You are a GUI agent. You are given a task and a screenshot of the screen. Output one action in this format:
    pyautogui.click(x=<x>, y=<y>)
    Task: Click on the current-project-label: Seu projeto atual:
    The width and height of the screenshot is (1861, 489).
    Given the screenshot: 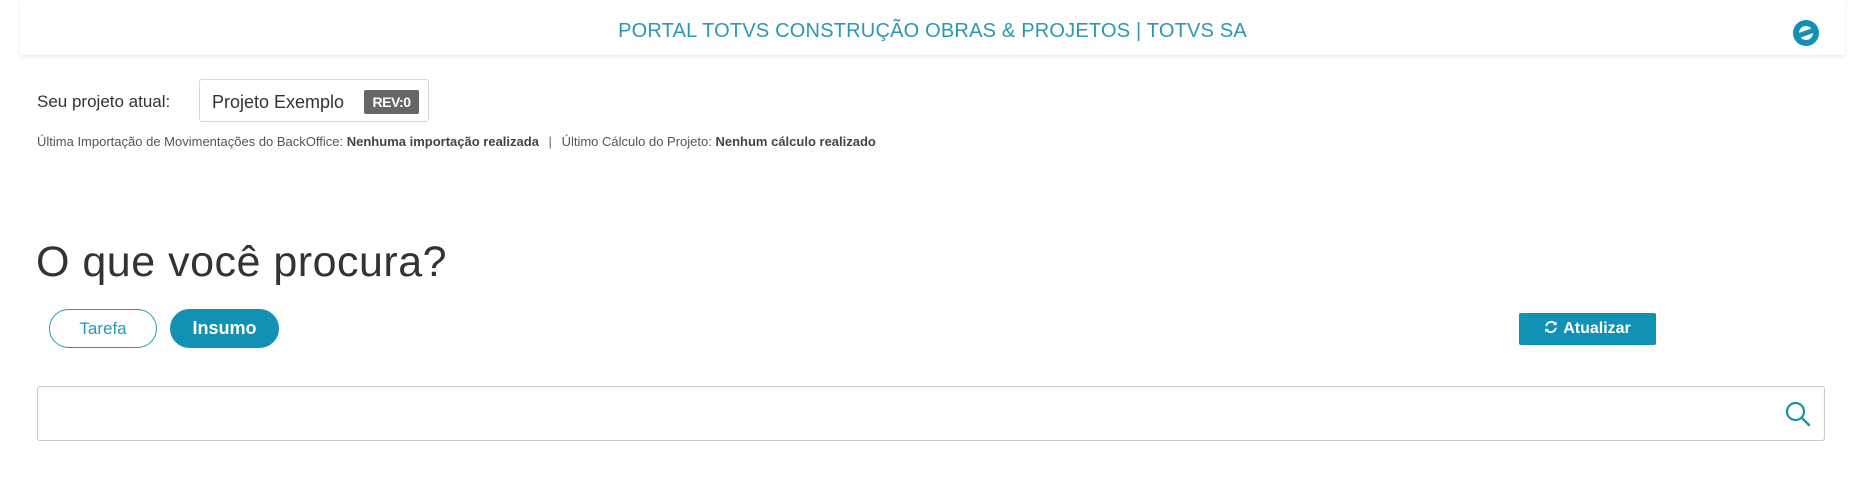 What is the action you would take?
    pyautogui.click(x=104, y=101)
    